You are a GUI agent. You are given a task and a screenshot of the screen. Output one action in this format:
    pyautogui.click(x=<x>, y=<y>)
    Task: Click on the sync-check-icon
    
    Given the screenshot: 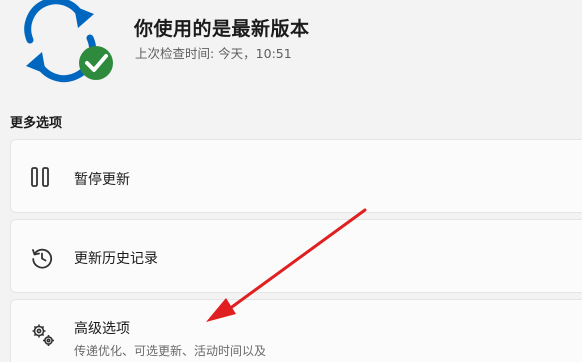 What is the action you would take?
    pyautogui.click(x=68, y=41)
    